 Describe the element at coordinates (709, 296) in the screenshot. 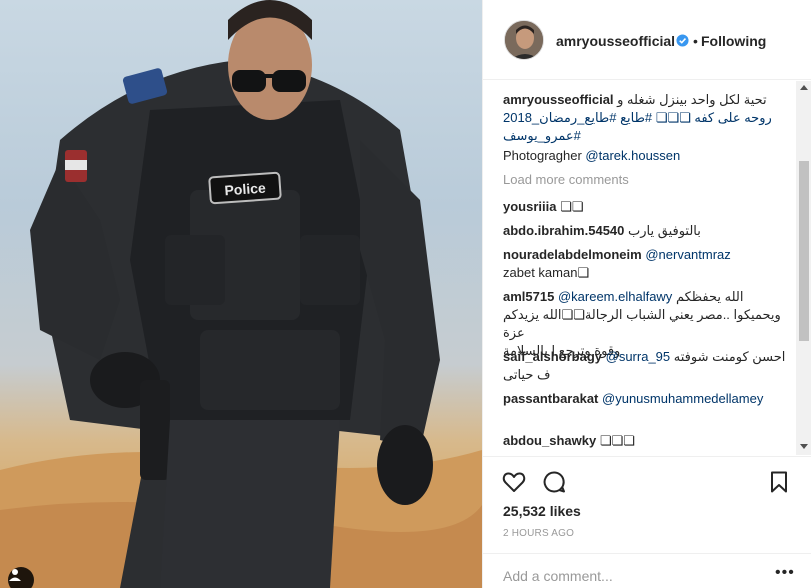

I see `comment-text: الله يحفظكم` at that location.